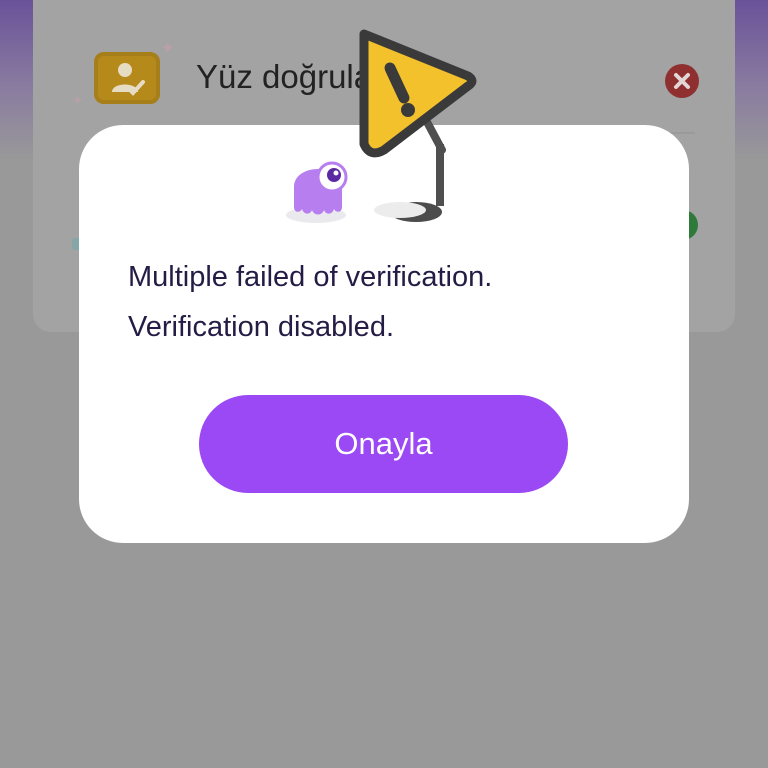 This screenshot has width=768, height=768. What do you see at coordinates (317, 192) in the screenshot?
I see `mascot-octopus-icon` at bounding box center [317, 192].